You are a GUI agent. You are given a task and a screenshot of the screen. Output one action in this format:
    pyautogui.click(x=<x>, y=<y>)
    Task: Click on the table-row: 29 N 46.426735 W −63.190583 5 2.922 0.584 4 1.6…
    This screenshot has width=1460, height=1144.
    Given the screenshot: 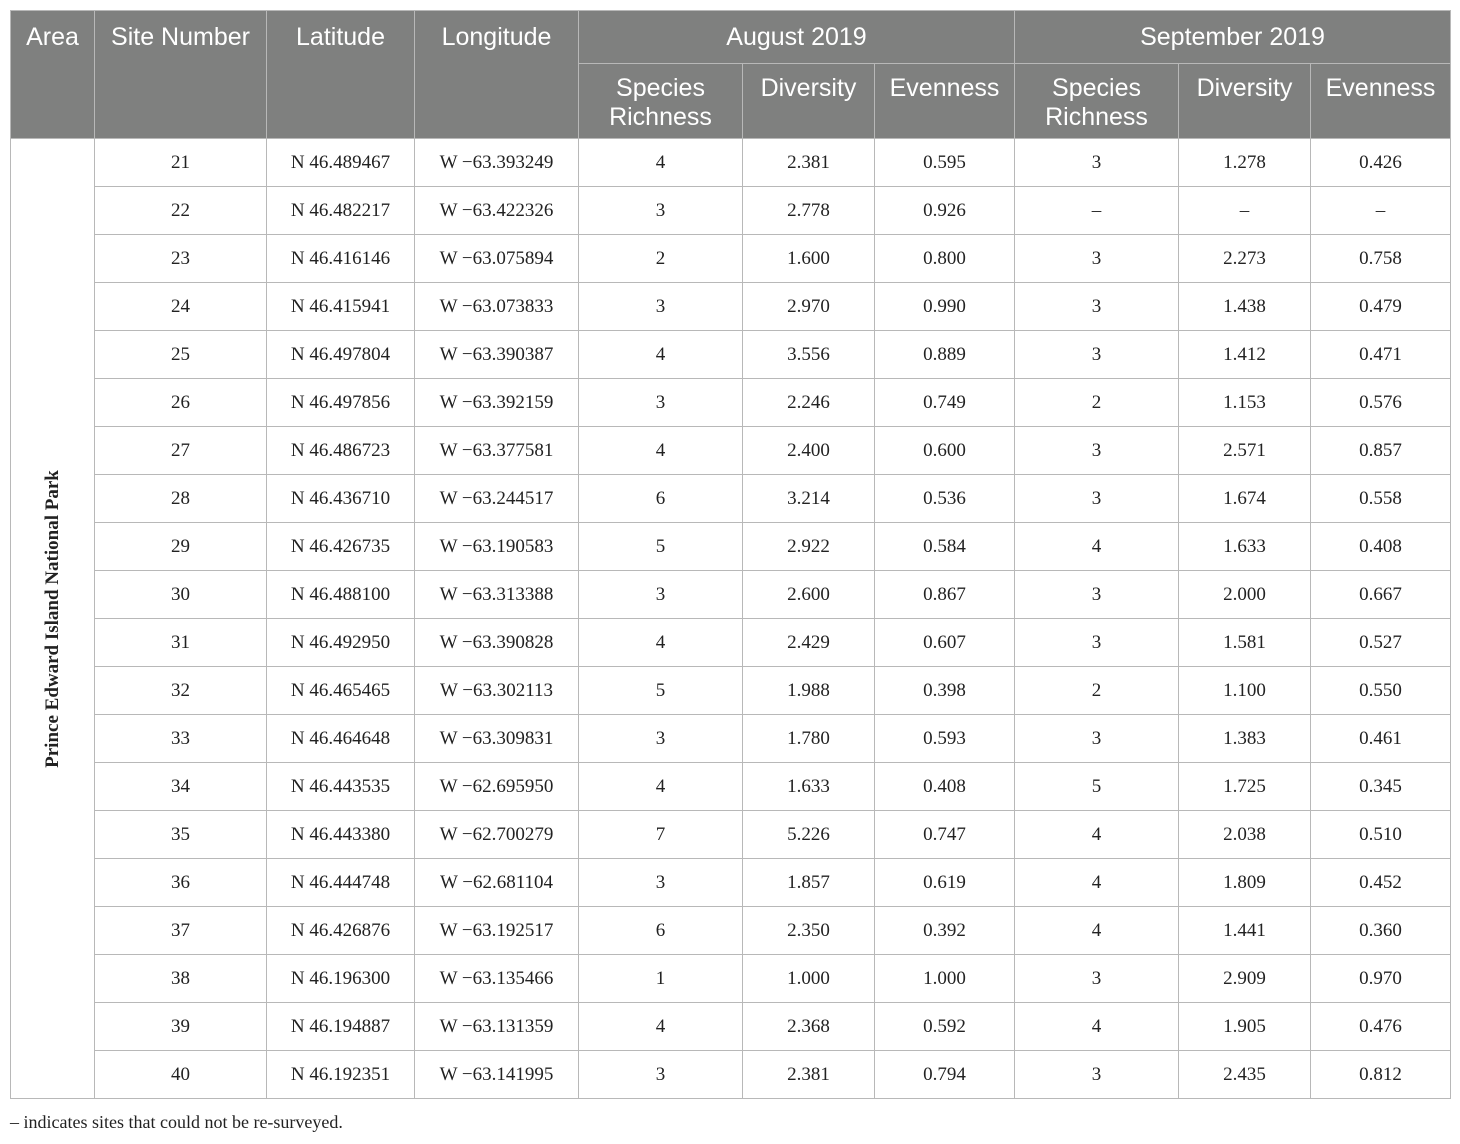 What is the action you would take?
    pyautogui.click(x=731, y=546)
    